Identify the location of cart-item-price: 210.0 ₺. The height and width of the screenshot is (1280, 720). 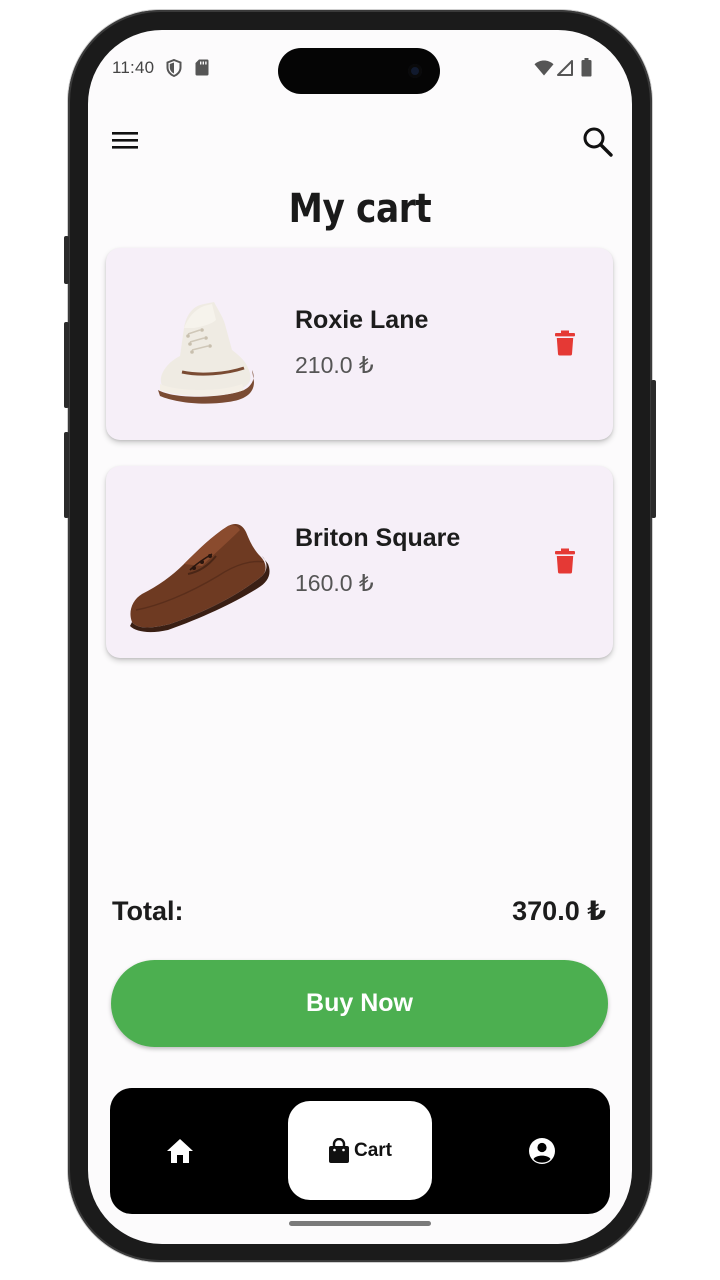
(334, 365).